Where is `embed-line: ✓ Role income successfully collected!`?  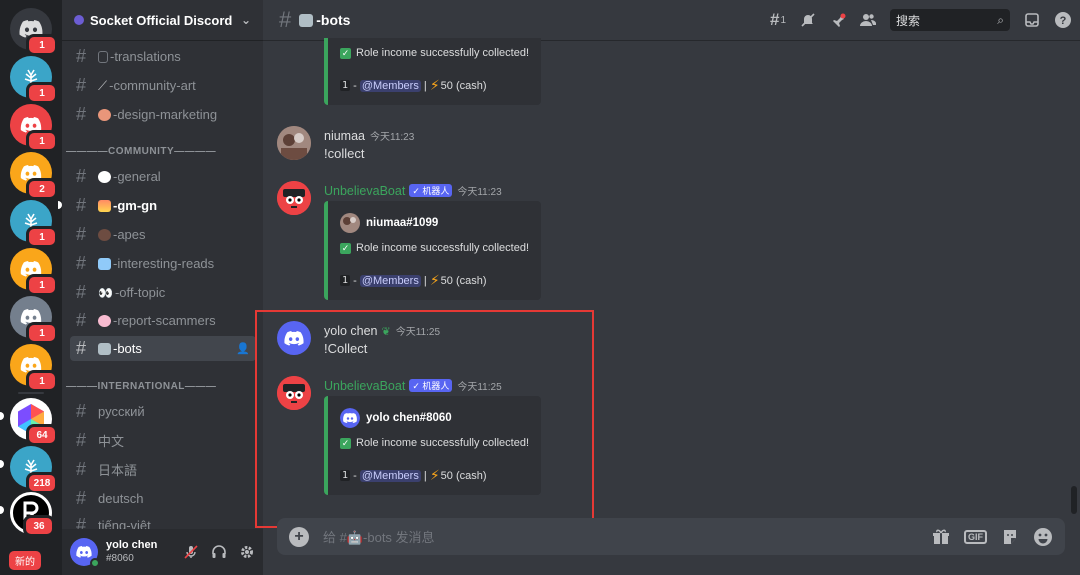
embed-line: ✓ Role income successfully collected! is located at coordinates (434, 53).